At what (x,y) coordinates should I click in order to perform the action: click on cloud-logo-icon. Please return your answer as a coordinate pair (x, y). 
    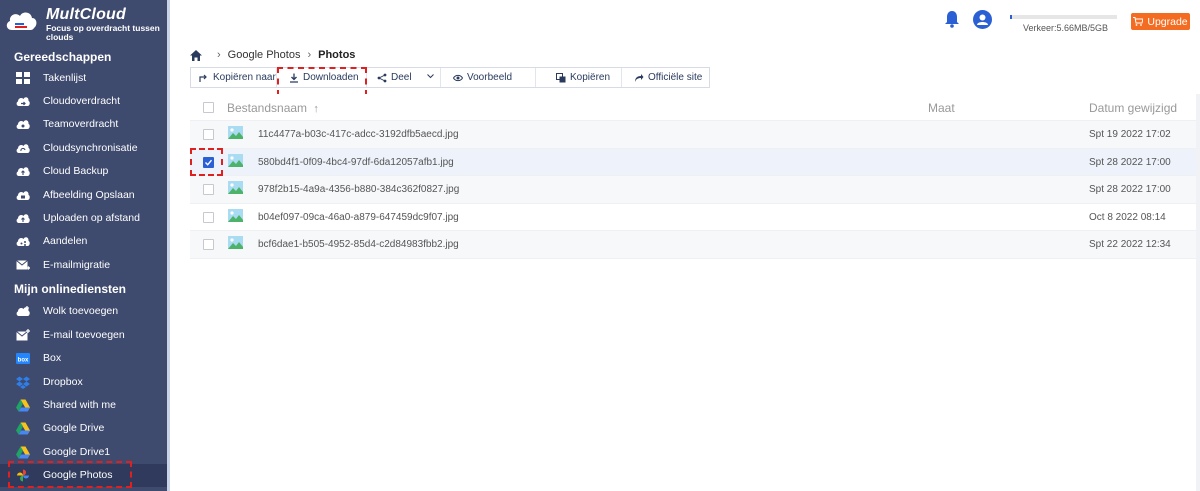
    Looking at the image, I should click on (21, 21).